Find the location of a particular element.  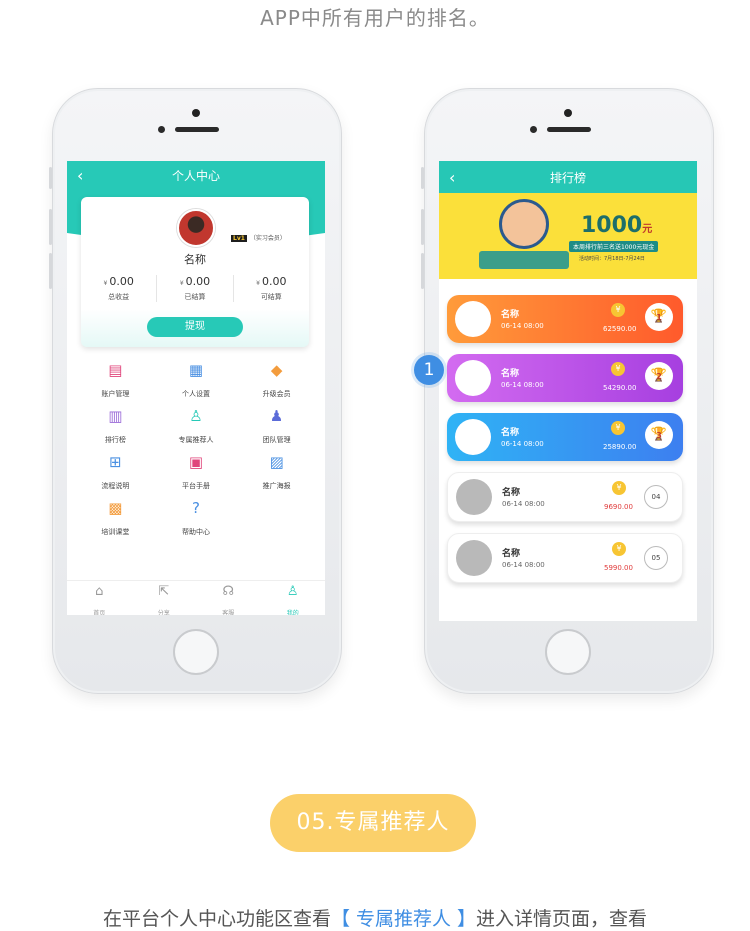

menu-item-label: 流程说明 is located at coordinates (115, 486).